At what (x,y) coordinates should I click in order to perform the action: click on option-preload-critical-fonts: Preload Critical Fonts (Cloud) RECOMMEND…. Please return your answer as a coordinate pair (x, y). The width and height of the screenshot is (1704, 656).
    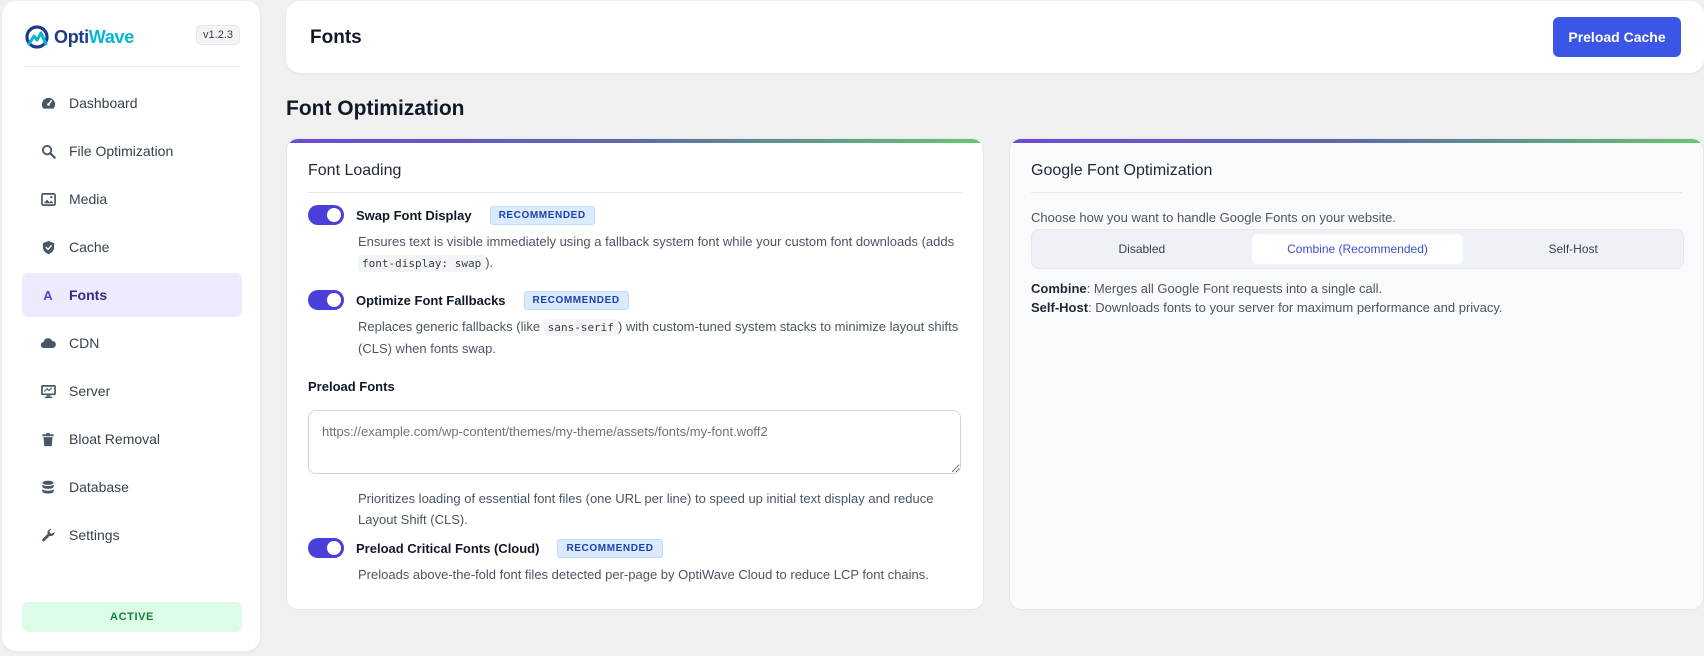
    Looking at the image, I should click on (635, 561).